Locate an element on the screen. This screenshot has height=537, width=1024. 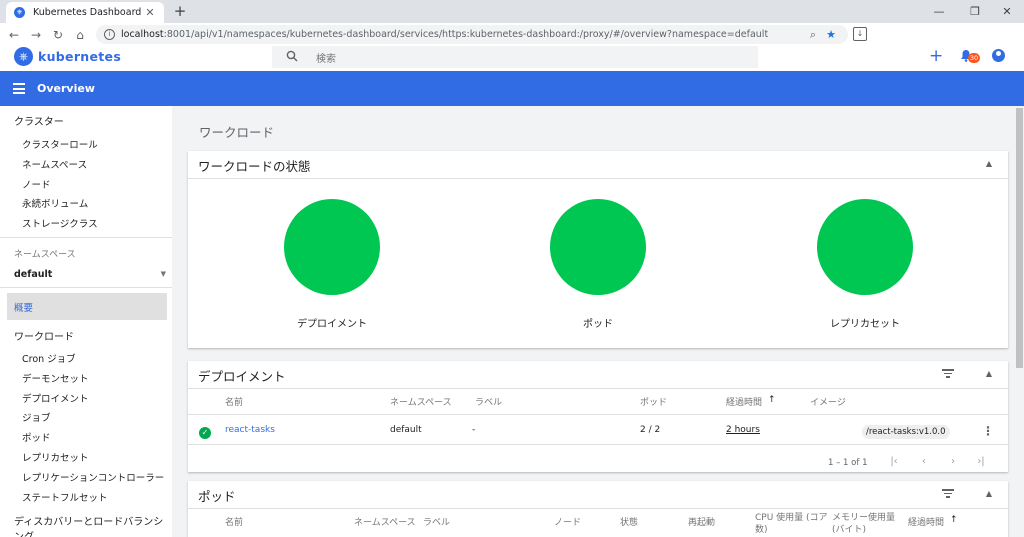
pods-status-chart: ポッド is located at coordinates (598, 264).